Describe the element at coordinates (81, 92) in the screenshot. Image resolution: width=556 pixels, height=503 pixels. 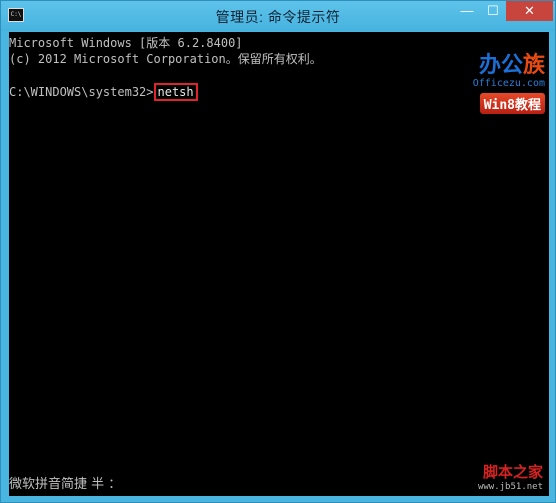
I see `prompt-path: C:\WINDOWS\system32>` at that location.